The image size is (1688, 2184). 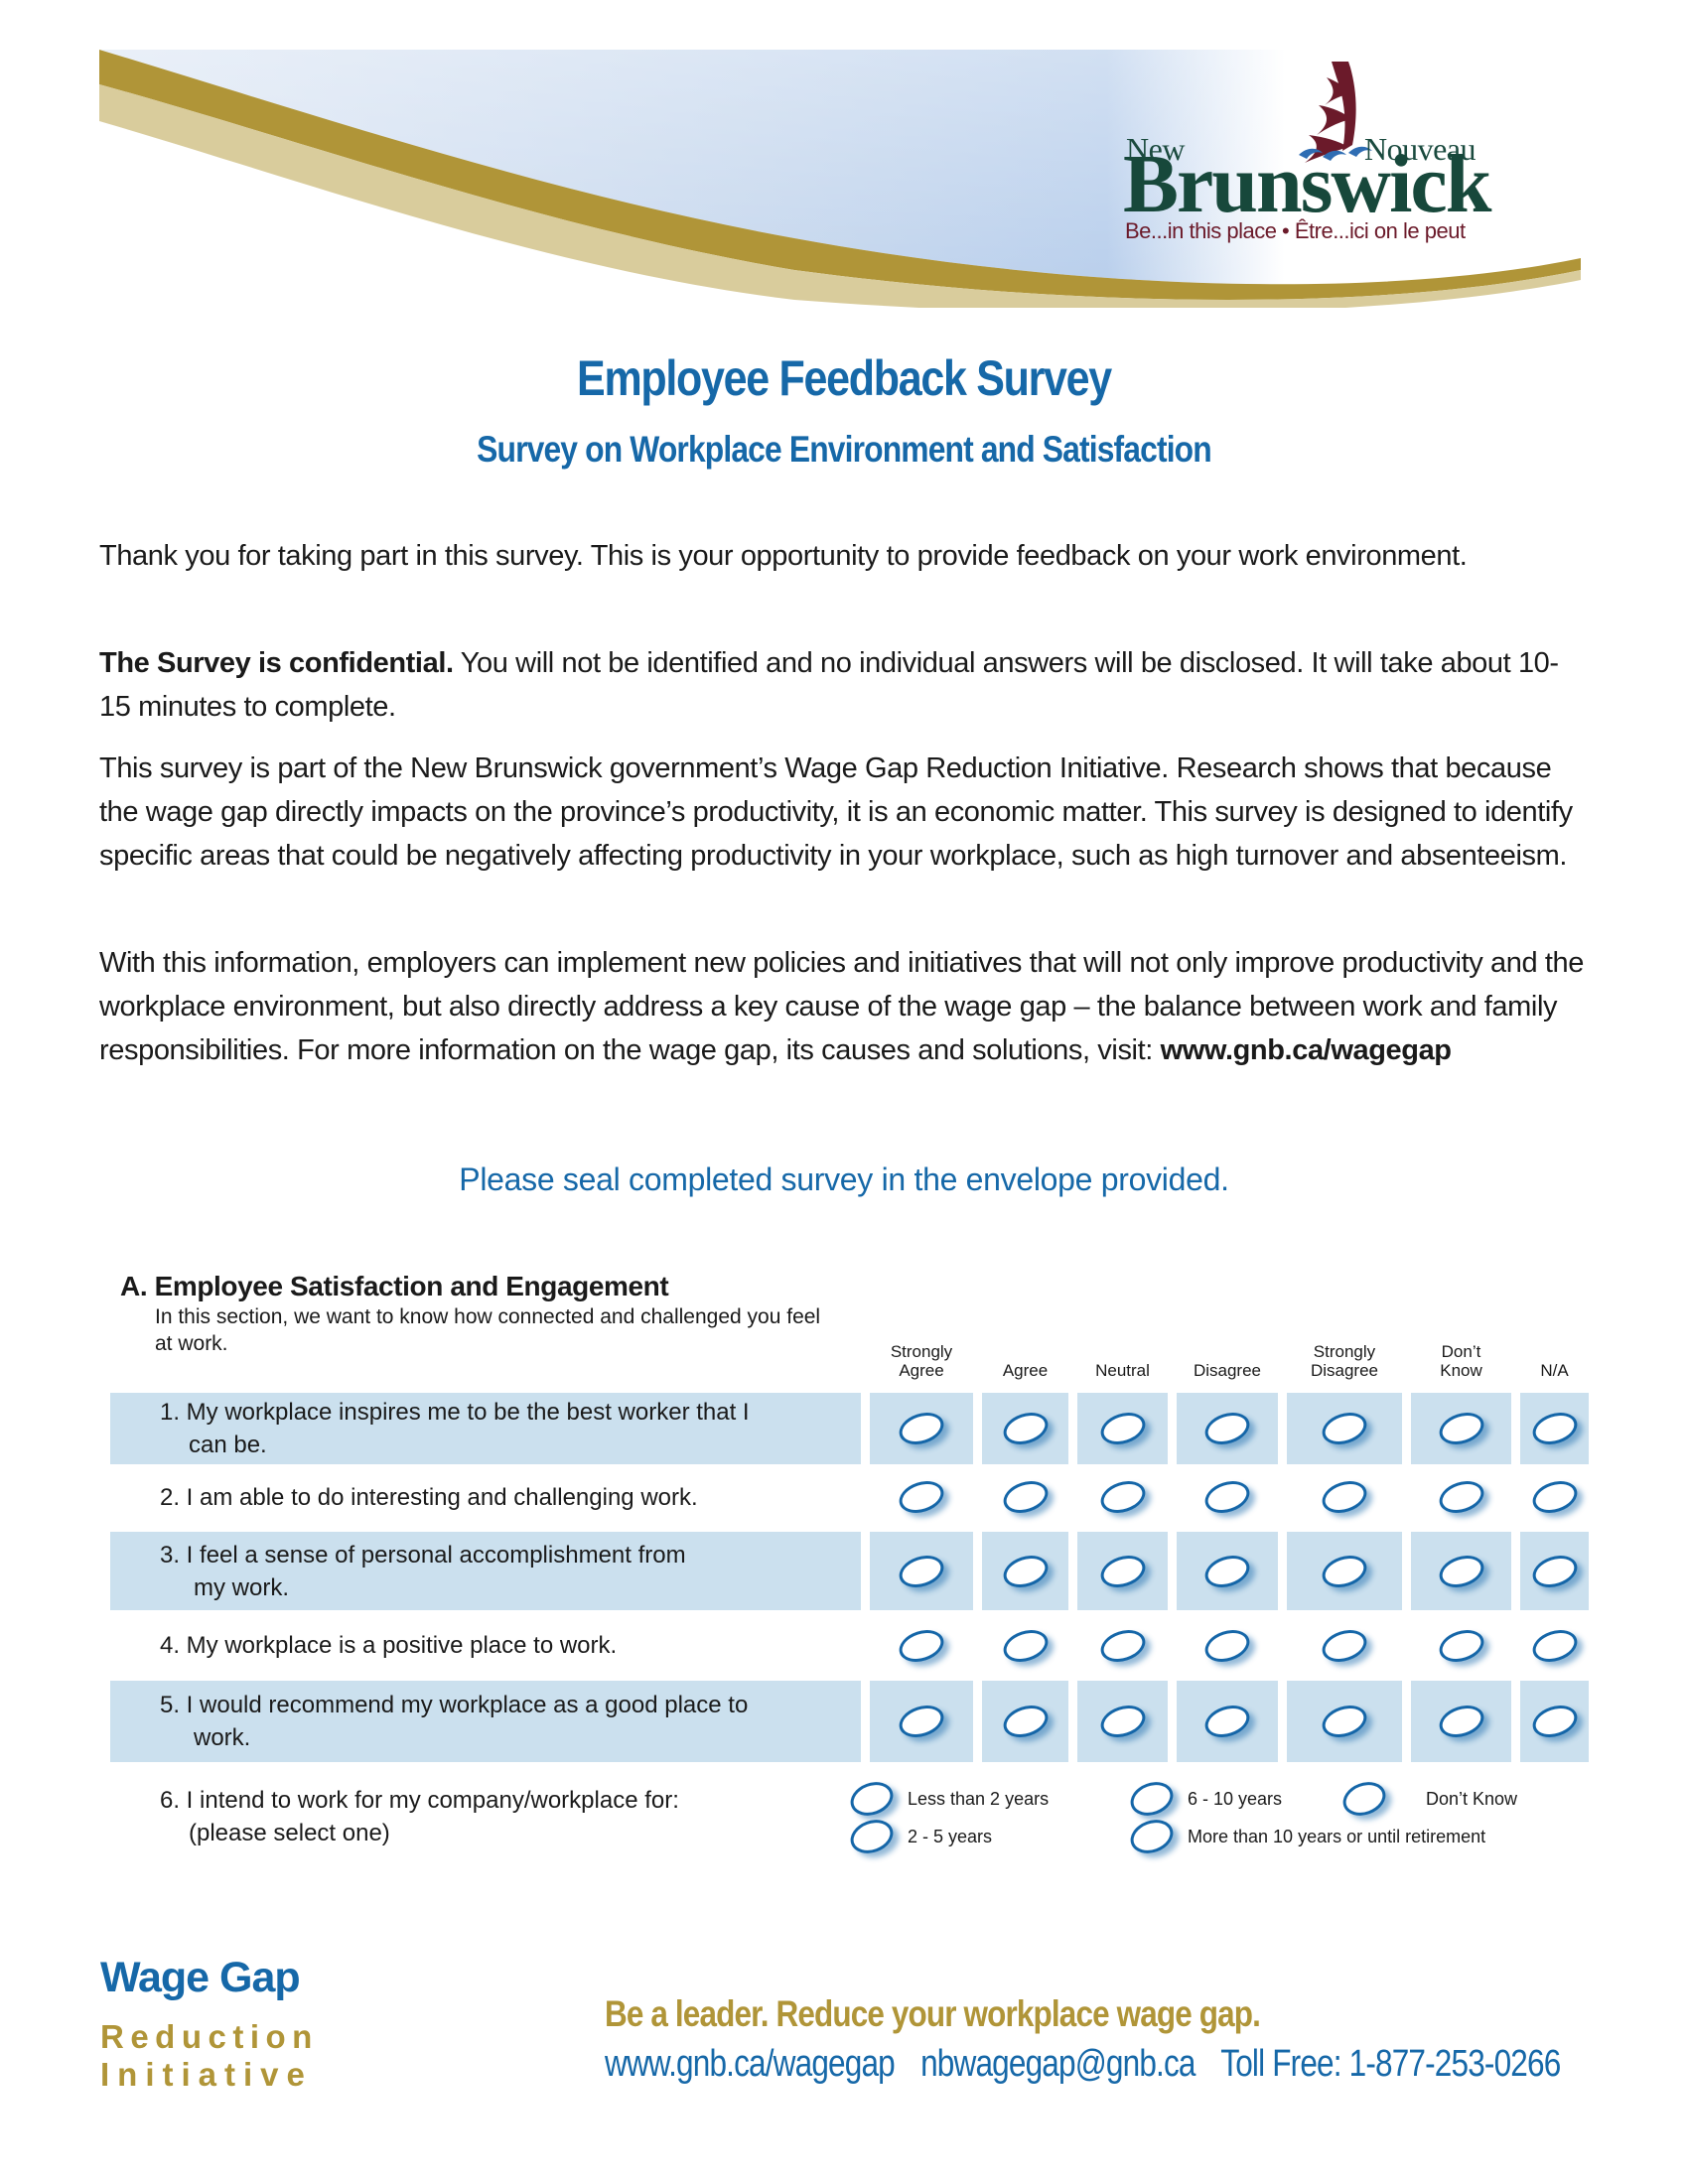 I want to click on column-header-line2: N/A, so click(x=1554, y=1370).